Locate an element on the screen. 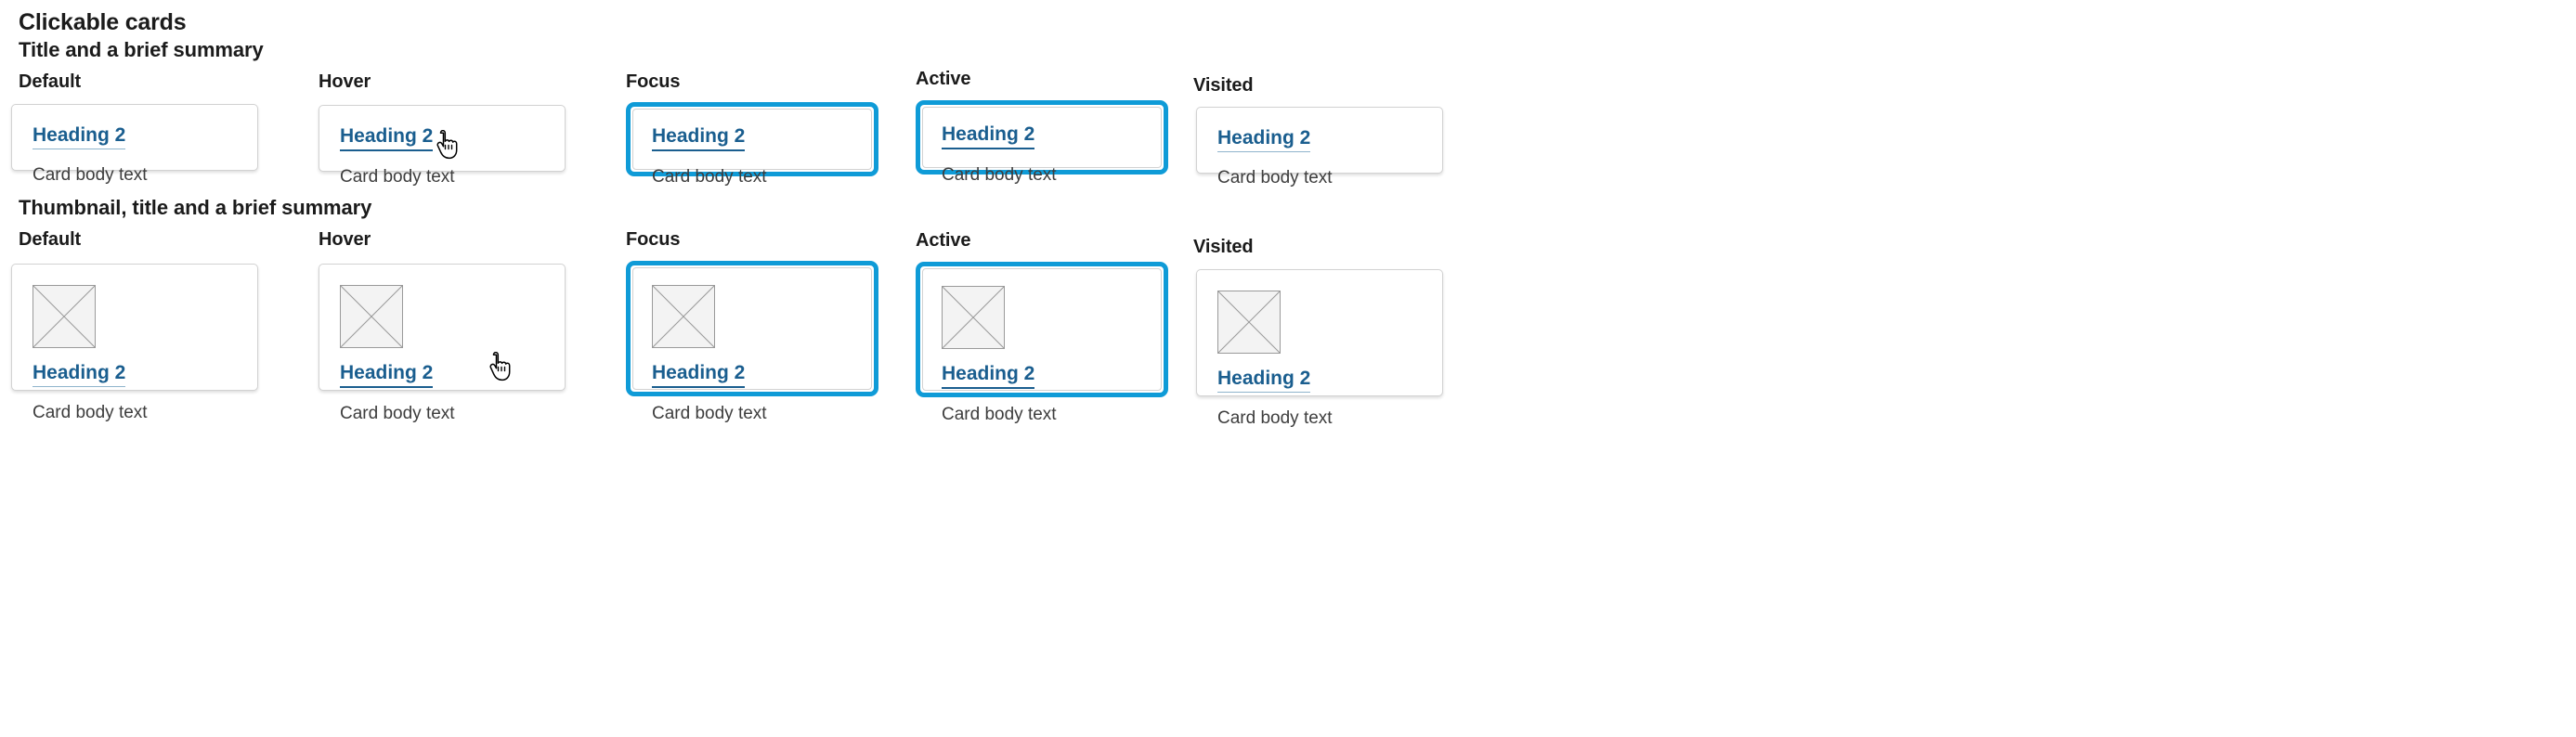 The image size is (2576, 737). card-focus: Heading 2 Card body text is located at coordinates (752, 144).